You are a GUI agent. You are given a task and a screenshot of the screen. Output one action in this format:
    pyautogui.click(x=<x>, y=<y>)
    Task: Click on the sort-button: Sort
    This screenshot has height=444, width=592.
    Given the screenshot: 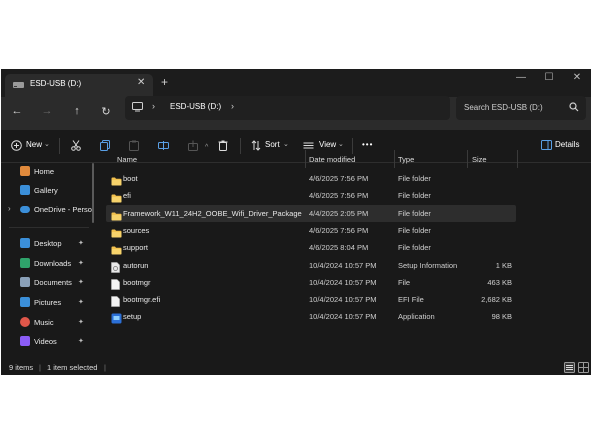 What is the action you would take?
    pyautogui.click(x=272, y=144)
    